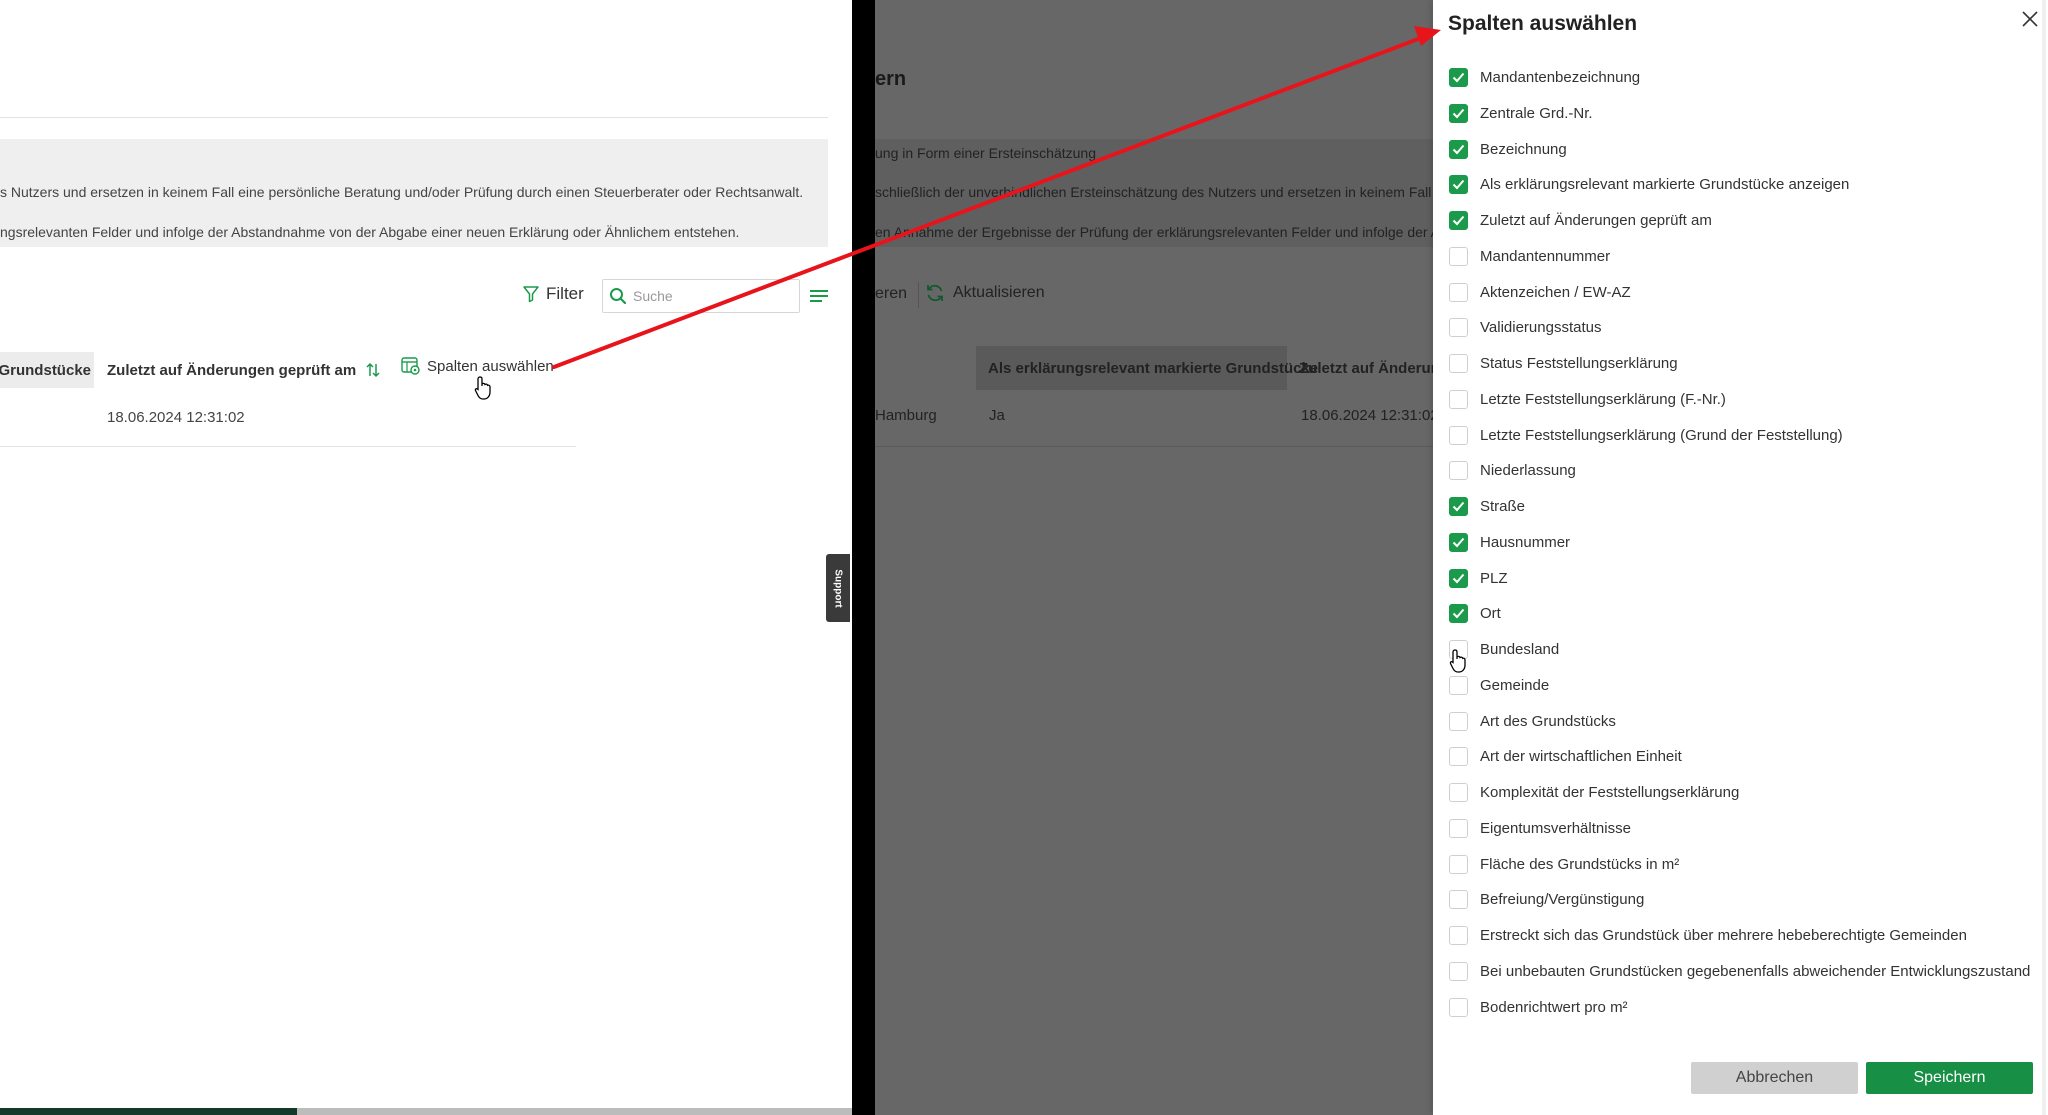 This screenshot has width=2048, height=1115. I want to click on column-option: Niederlassung, so click(1512, 470).